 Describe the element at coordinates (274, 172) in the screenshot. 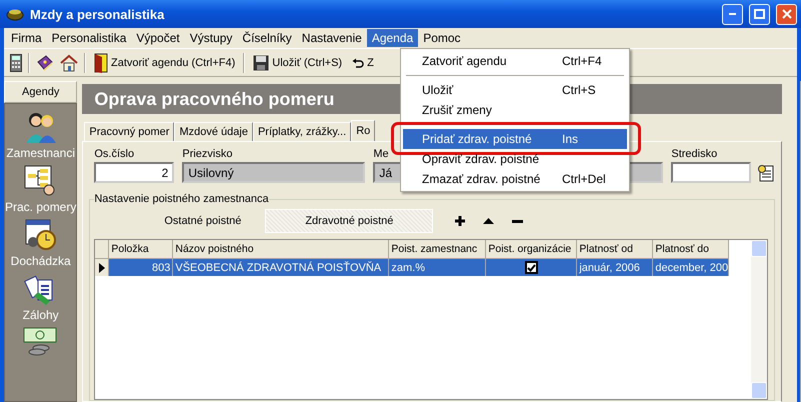

I see `input-field: Usilovný` at that location.